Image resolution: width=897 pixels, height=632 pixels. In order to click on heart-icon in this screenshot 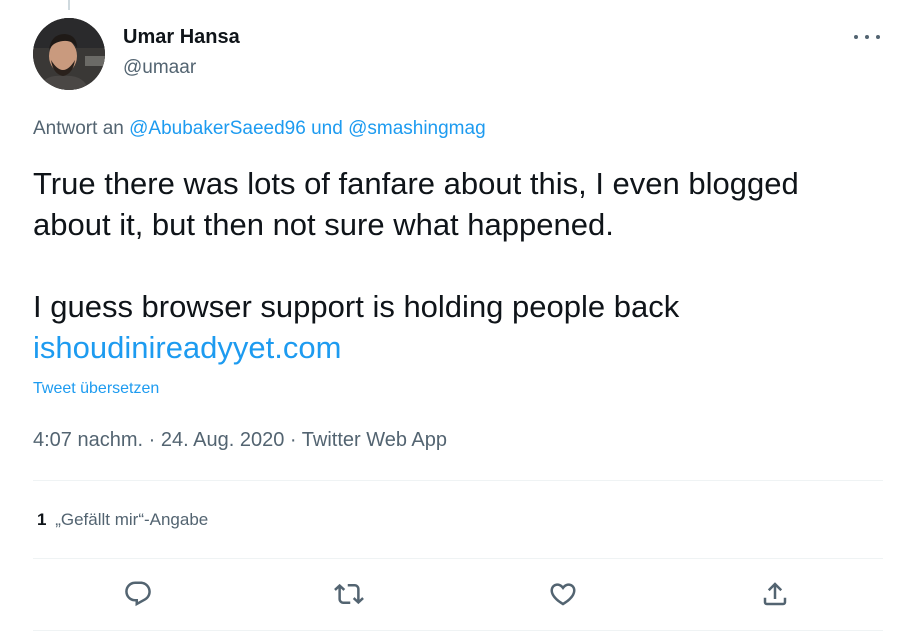, I will do `click(563, 594)`.